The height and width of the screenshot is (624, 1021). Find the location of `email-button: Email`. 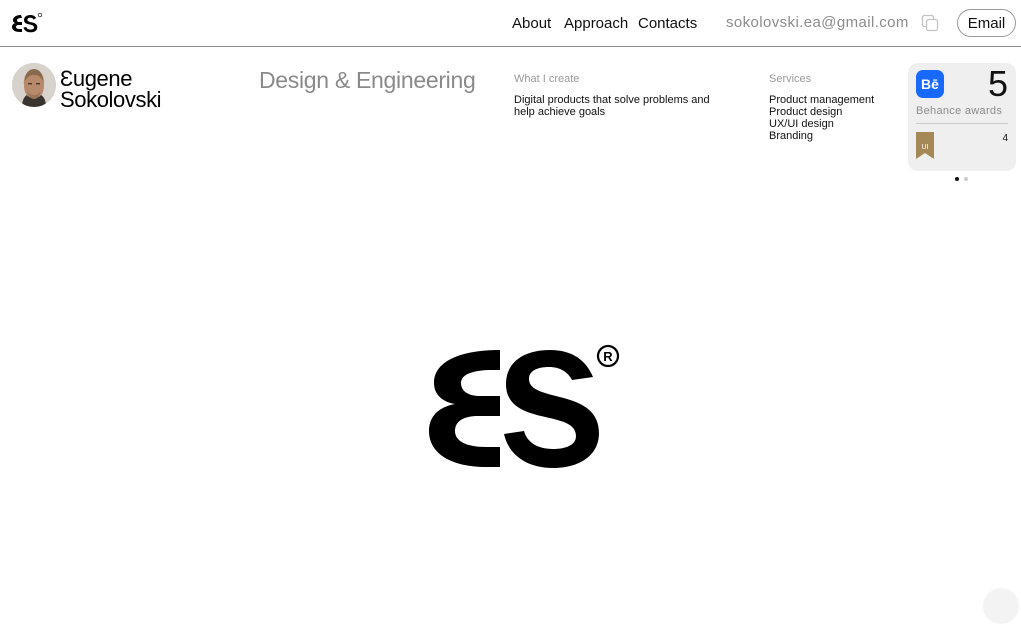

email-button: Email is located at coordinates (986, 23).